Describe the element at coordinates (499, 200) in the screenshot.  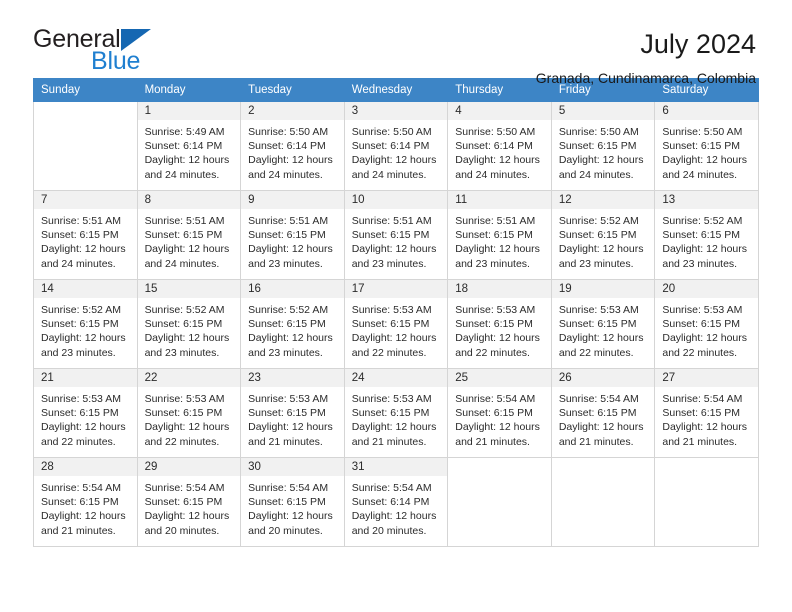
I see `day-number: 11` at that location.